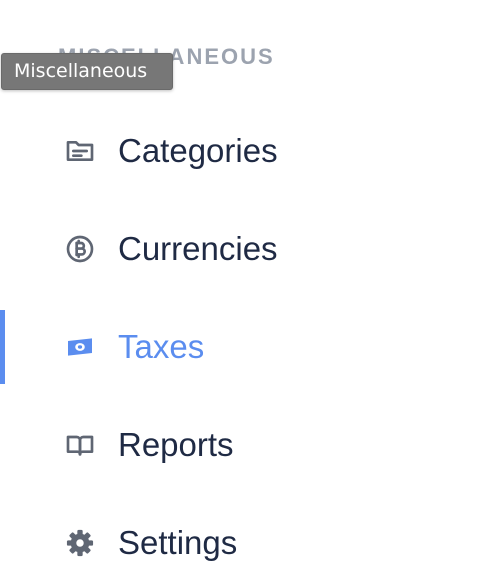 The width and height of the screenshot is (498, 580). What do you see at coordinates (249, 542) in the screenshot?
I see `sidebar-item-settings: Settings` at bounding box center [249, 542].